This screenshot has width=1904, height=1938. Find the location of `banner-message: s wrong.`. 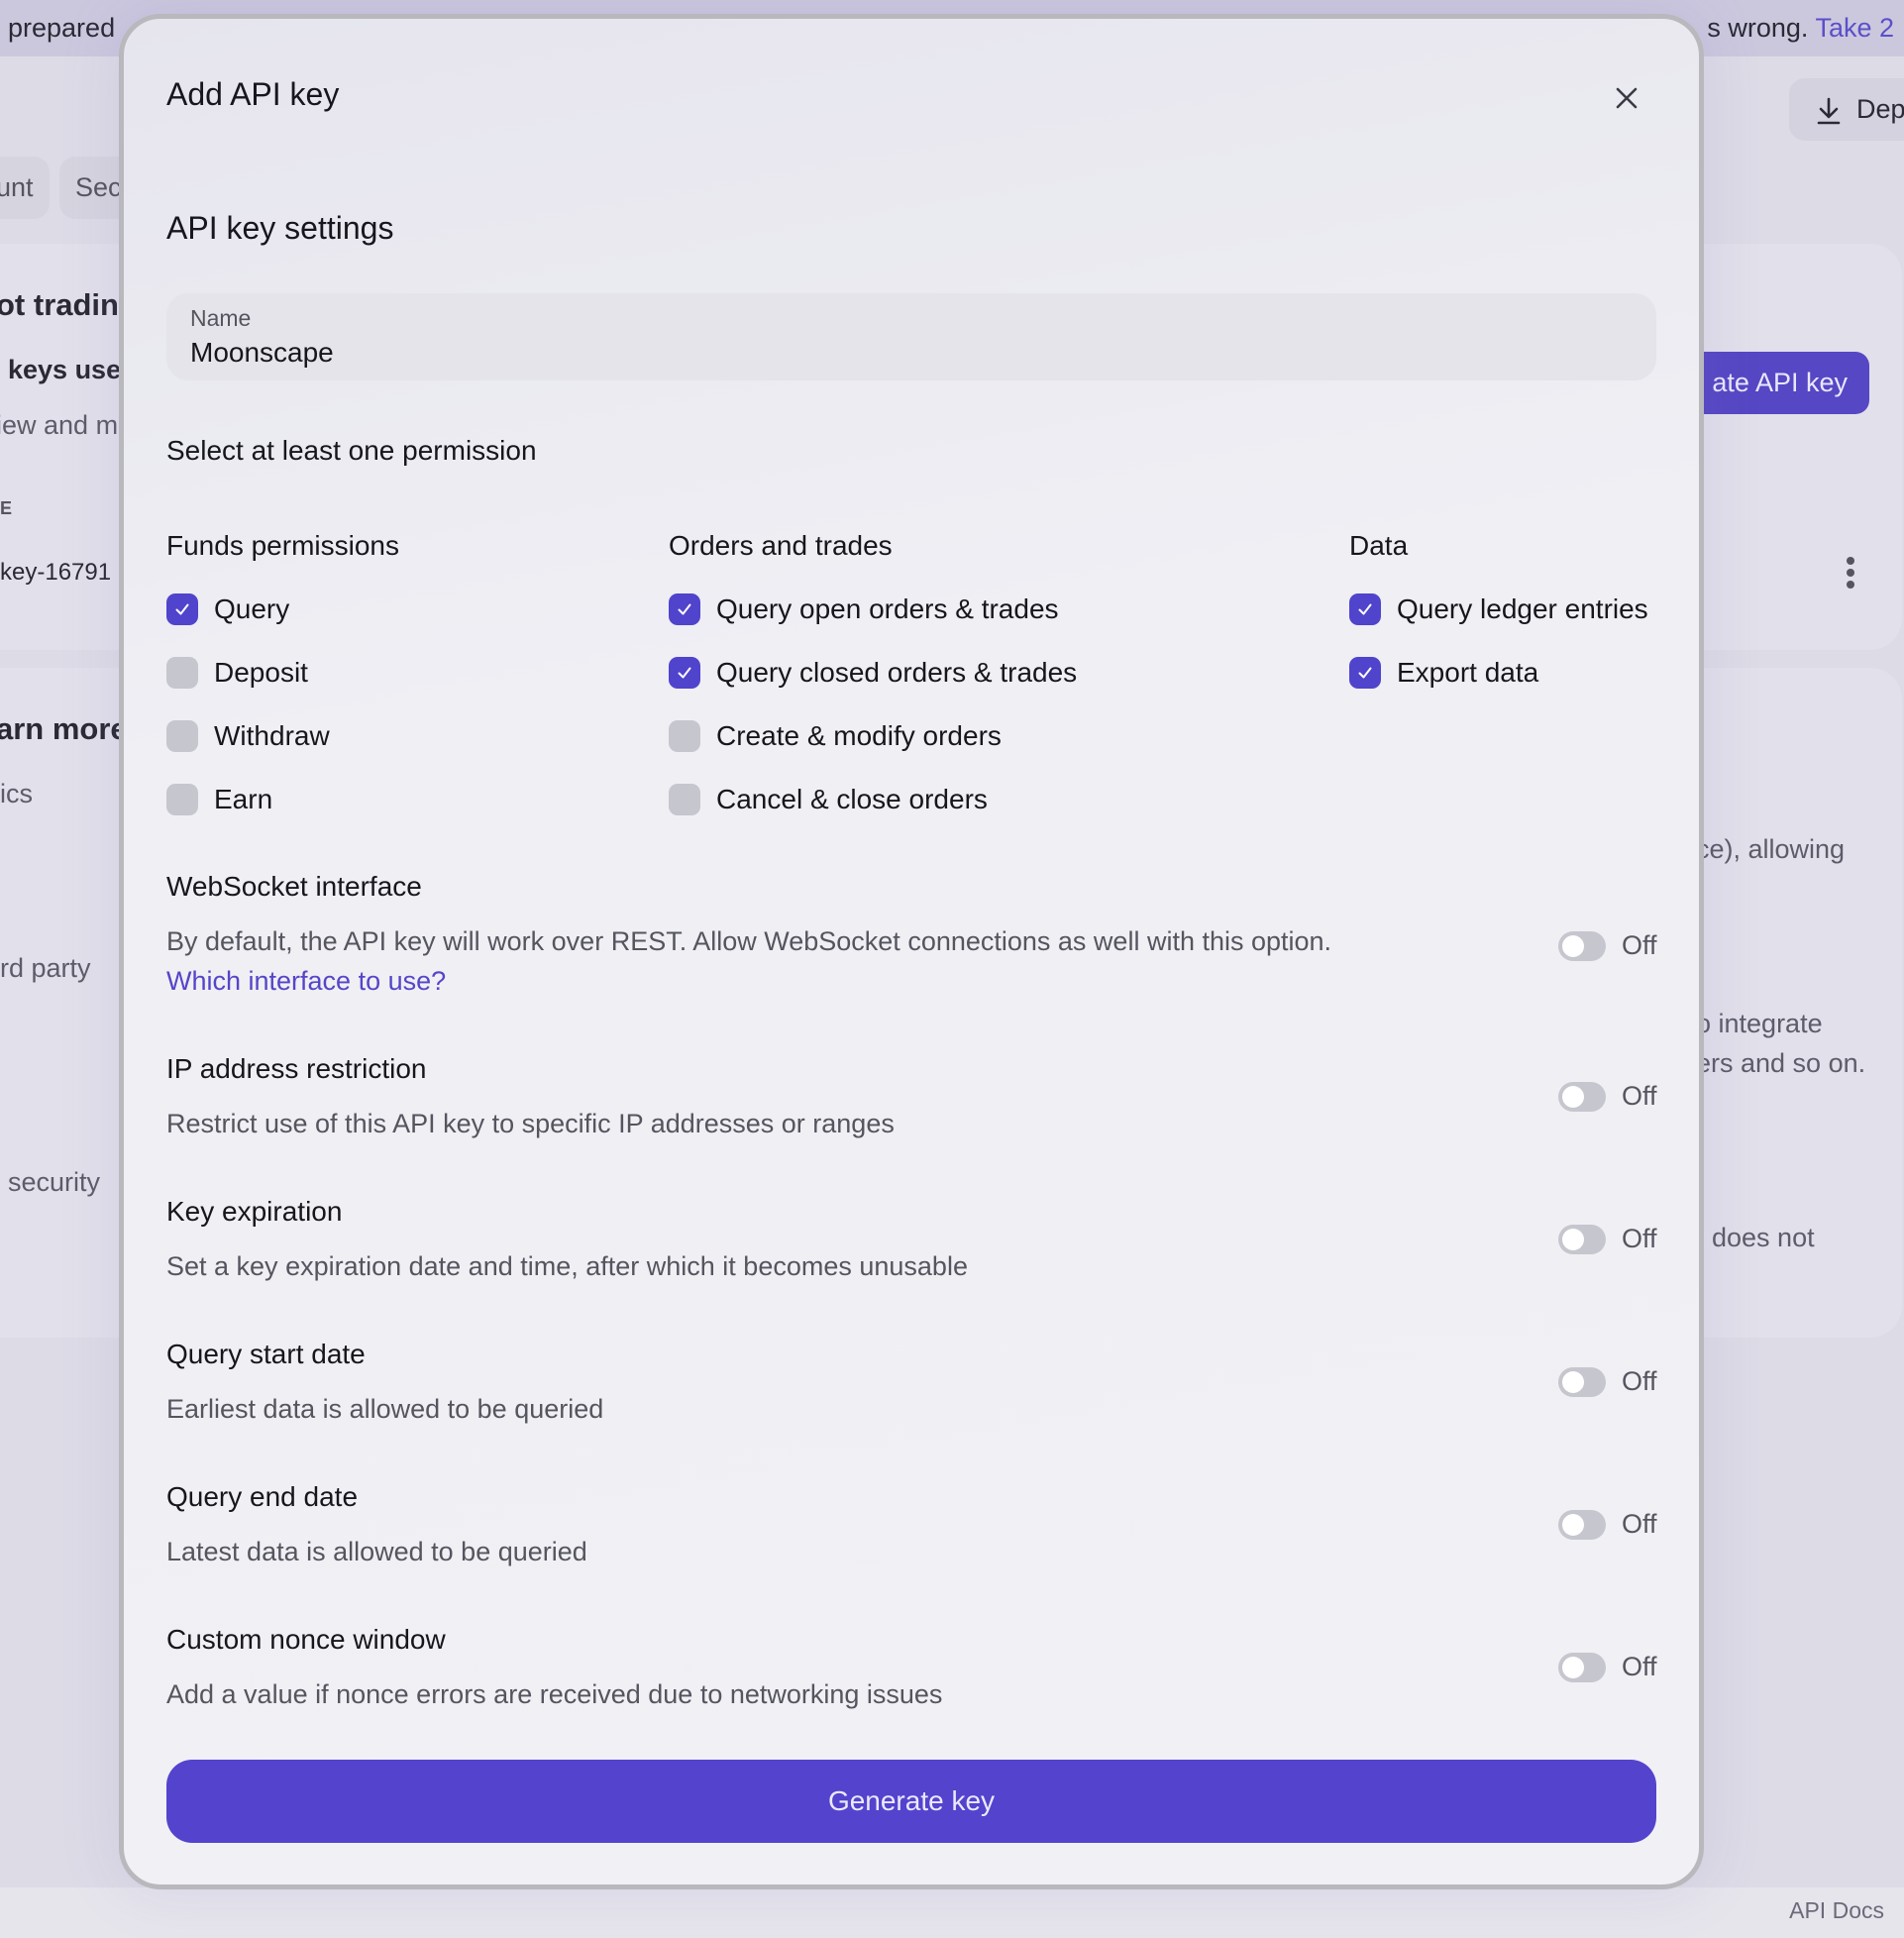

banner-message: s wrong. is located at coordinates (1758, 28).